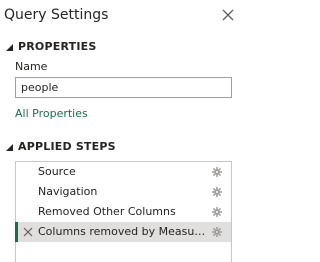 Image resolution: width=320 pixels, height=262 pixels. Describe the element at coordinates (57, 171) in the screenshot. I see `step-label: Source` at that location.